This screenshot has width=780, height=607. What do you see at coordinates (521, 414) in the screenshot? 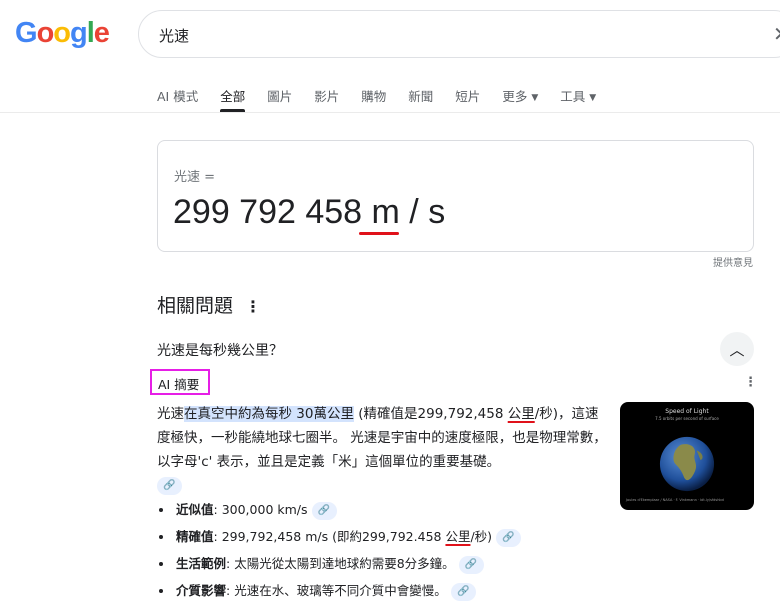
I see `answer-underlined-unit: 公里` at bounding box center [521, 414].